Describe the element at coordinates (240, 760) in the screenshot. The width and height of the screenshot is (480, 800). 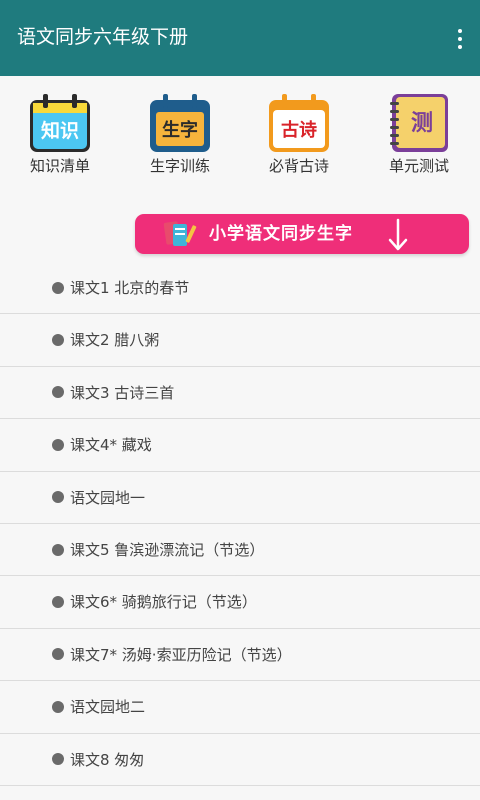
I see `list-item: 课文8 匆匆` at that location.